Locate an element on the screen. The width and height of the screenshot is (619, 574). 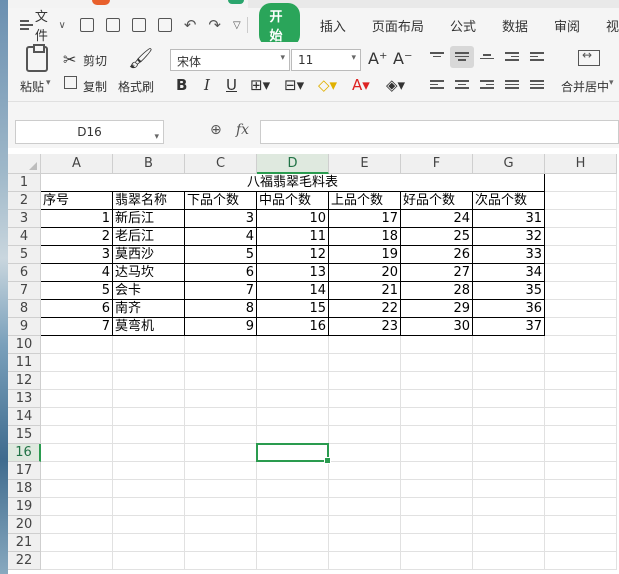
file-menu: 文件 ∨ is located at coordinates (43, 25).